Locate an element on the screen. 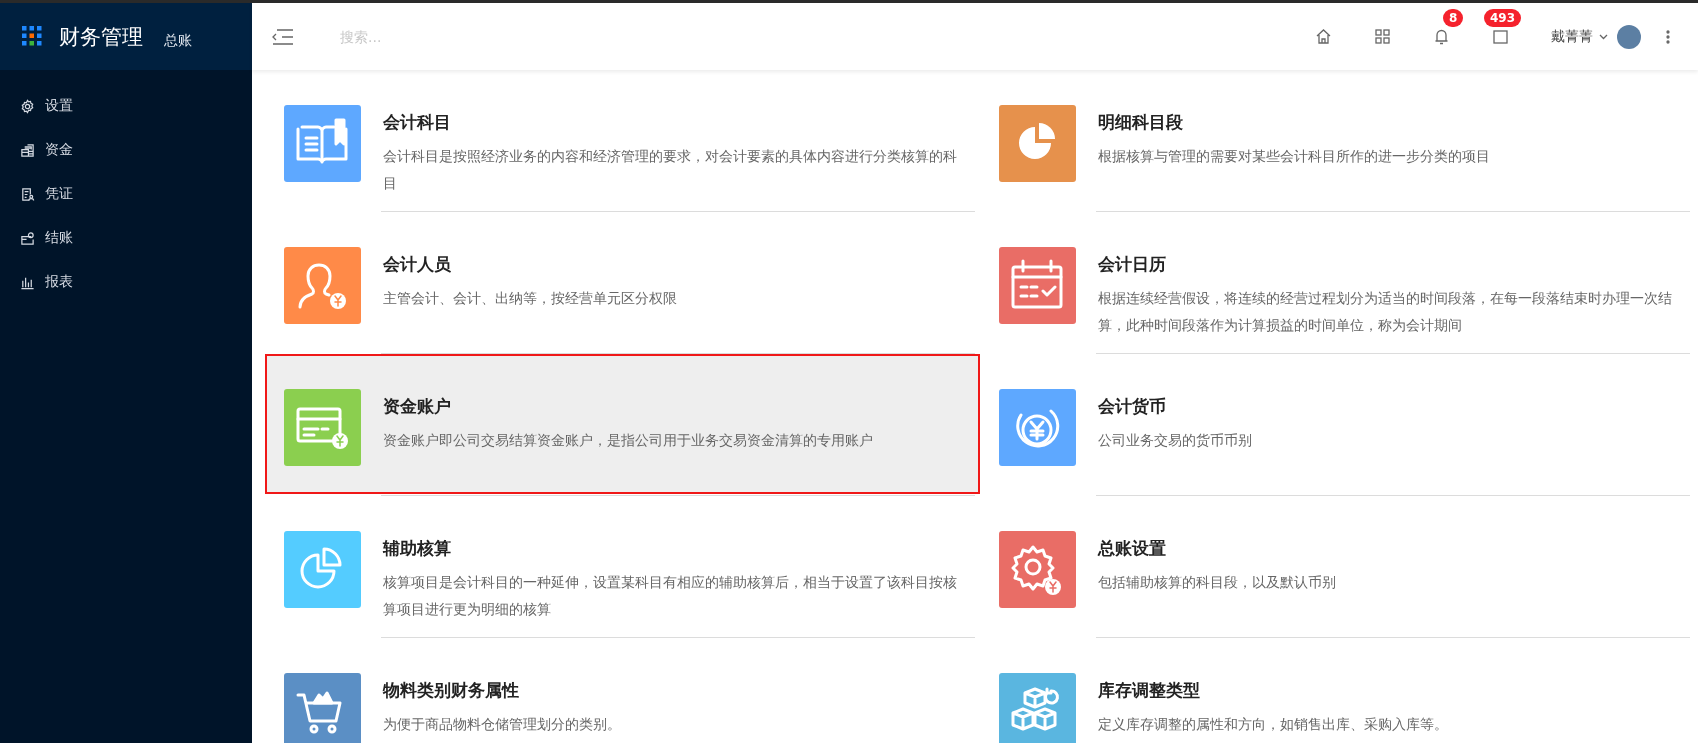  app-subtitle: 总账 is located at coordinates (178, 41).